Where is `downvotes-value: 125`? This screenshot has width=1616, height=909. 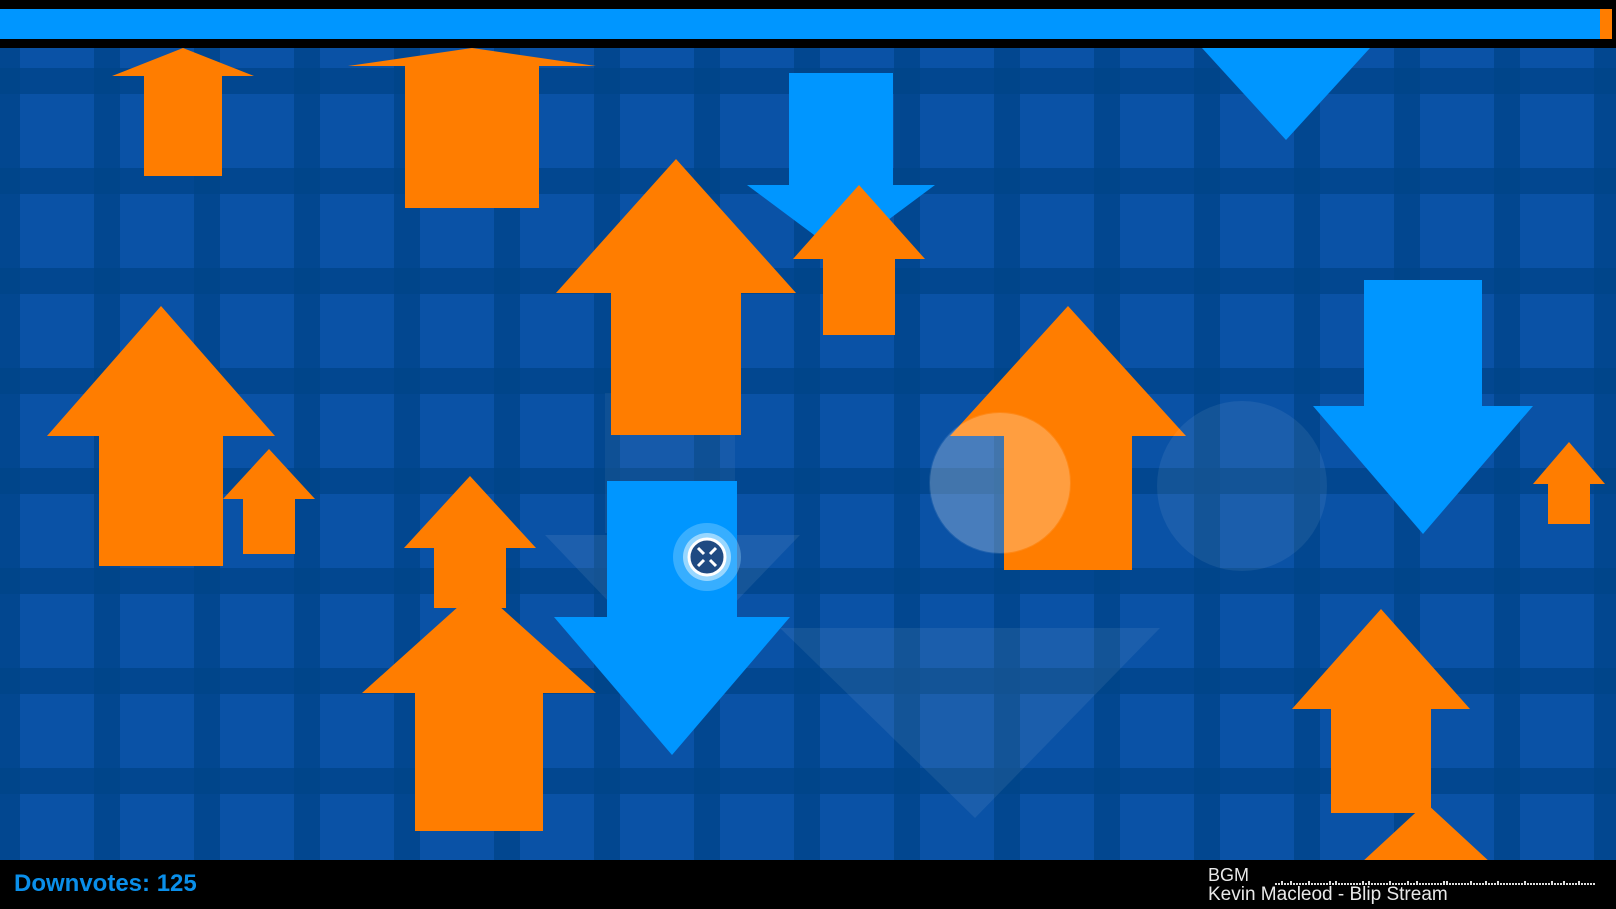 downvotes-value: 125 is located at coordinates (176, 883).